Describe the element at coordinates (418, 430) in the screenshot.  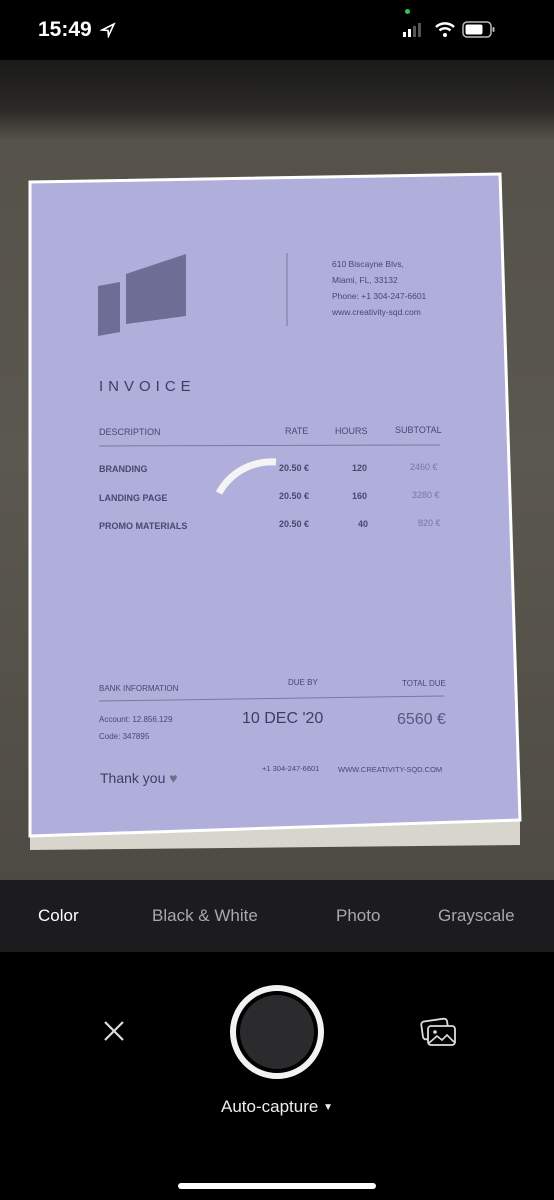
I see `col-subtotal: SUBTOTAL` at that location.